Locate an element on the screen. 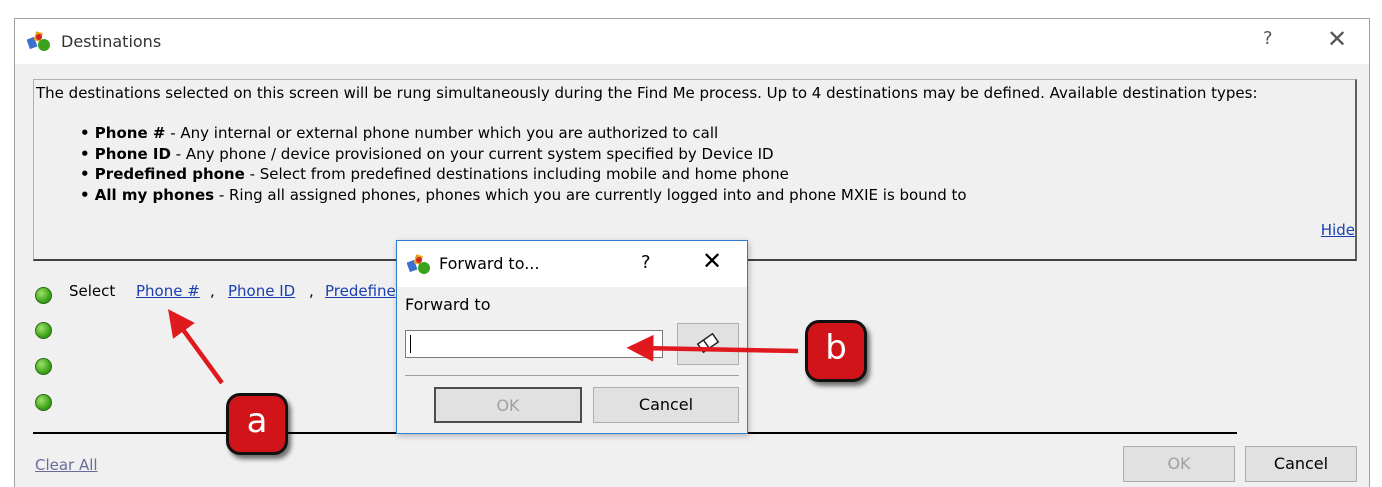 Image resolution: width=1382 pixels, height=487 pixels. arrow-b is located at coordinates (712, 348).